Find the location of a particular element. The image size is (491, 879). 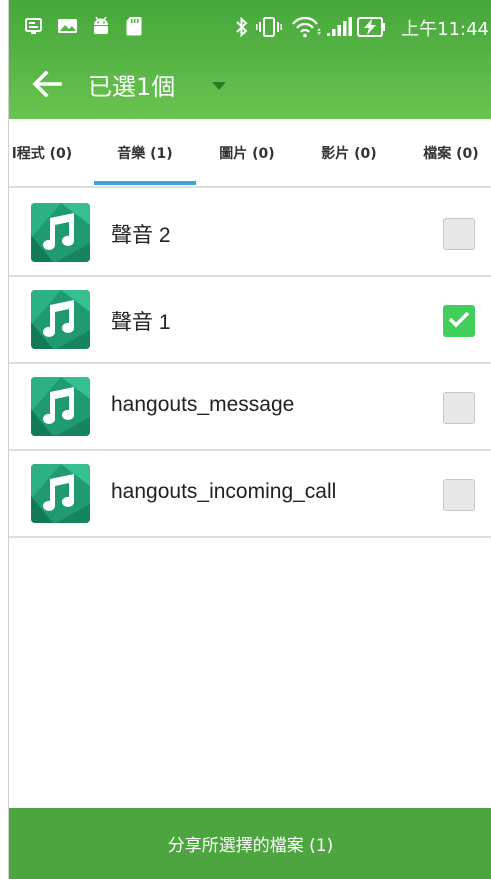

tab-apps: l程式 (0) is located at coordinates (43, 152).